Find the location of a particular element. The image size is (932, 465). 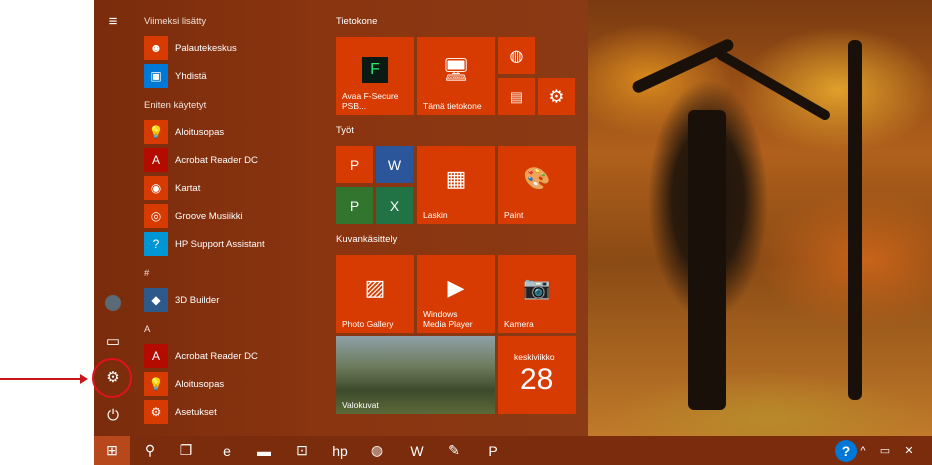

list-item-label: Acrobat Reader DC is located at coordinates (216, 356).